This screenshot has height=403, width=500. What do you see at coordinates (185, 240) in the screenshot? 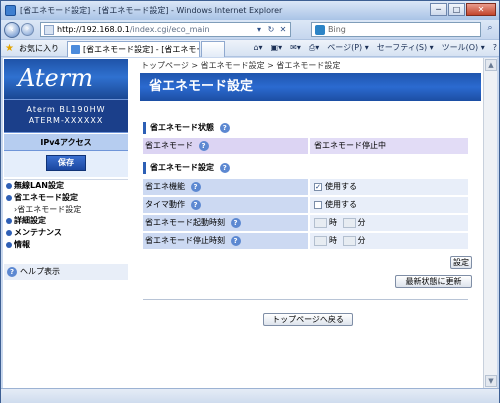
I see `row-label-text: 省エネモード停止時刻` at bounding box center [185, 240].